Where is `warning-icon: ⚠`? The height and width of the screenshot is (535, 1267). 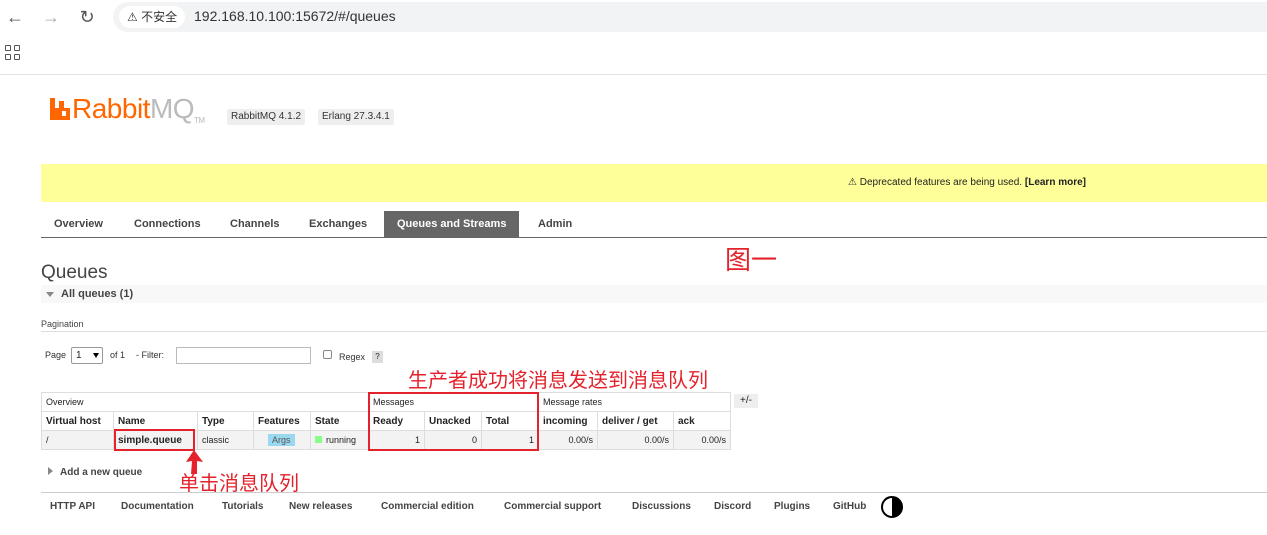
warning-icon: ⚠ is located at coordinates (132, 17).